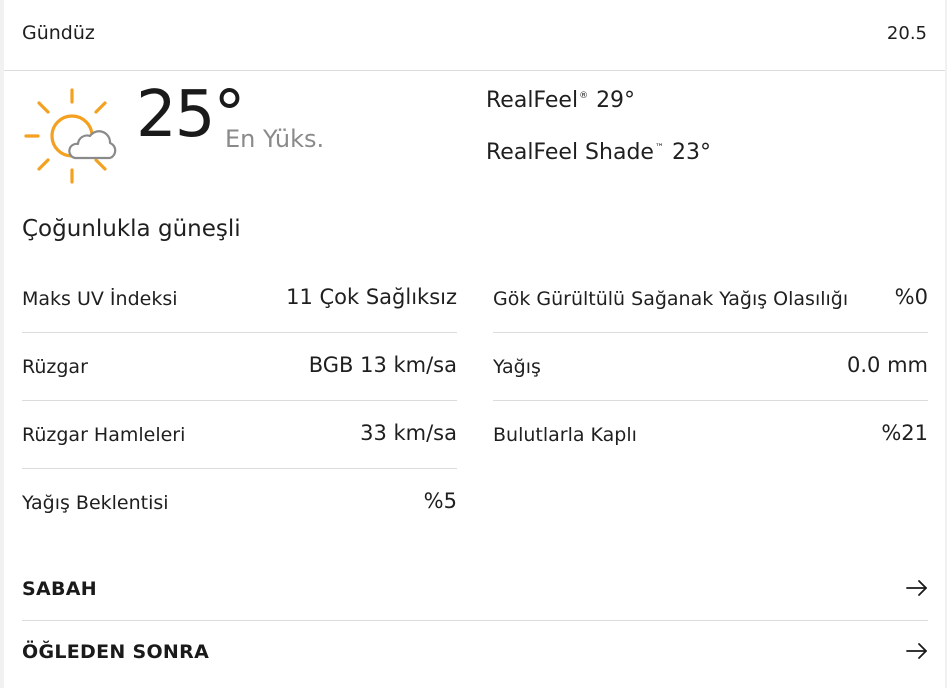  I want to click on detail-row-precip-probability: Yağış Beklentisi %5, so click(239, 502).